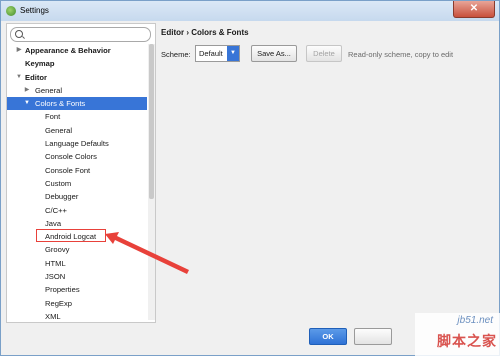 This screenshot has height=357, width=500. I want to click on chevron-down-icon: ▼, so click(233, 53).